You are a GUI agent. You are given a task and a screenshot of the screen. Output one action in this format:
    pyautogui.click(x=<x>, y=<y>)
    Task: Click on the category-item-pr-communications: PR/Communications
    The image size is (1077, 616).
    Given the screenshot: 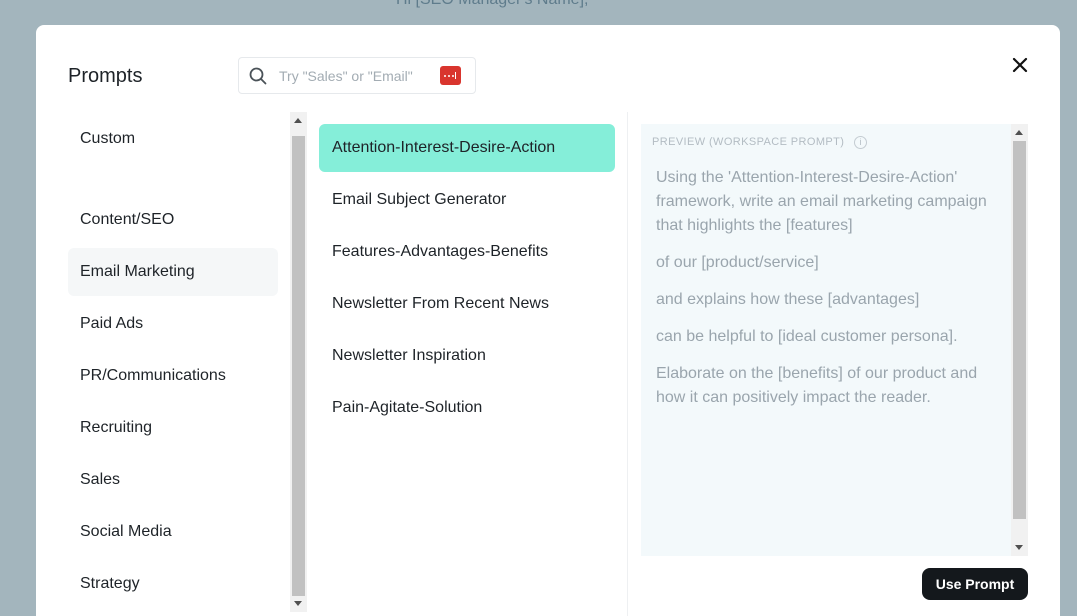 What is the action you would take?
    pyautogui.click(x=173, y=376)
    